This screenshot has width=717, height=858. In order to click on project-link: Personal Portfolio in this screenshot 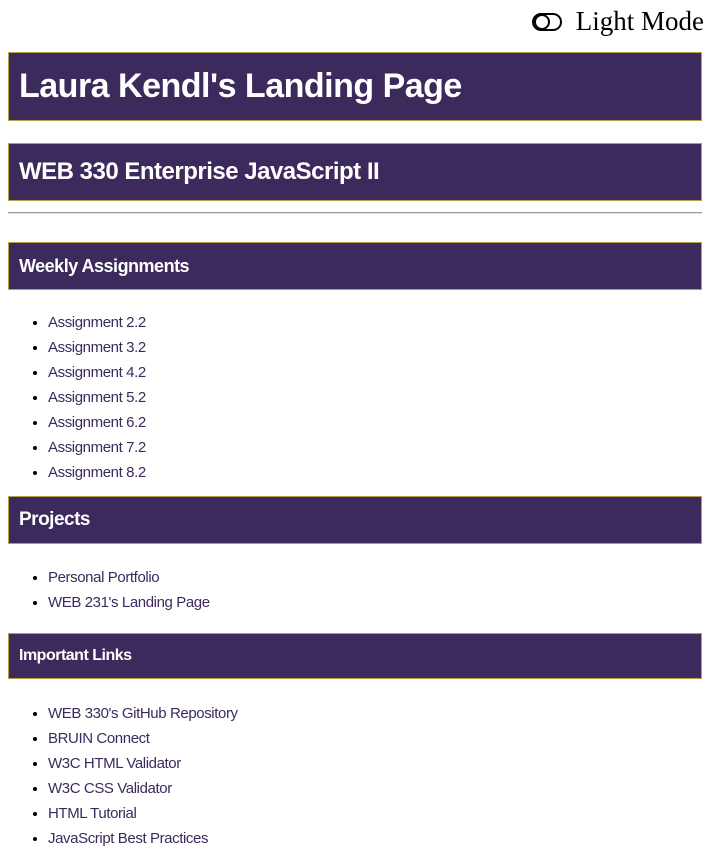, I will do `click(104, 577)`.